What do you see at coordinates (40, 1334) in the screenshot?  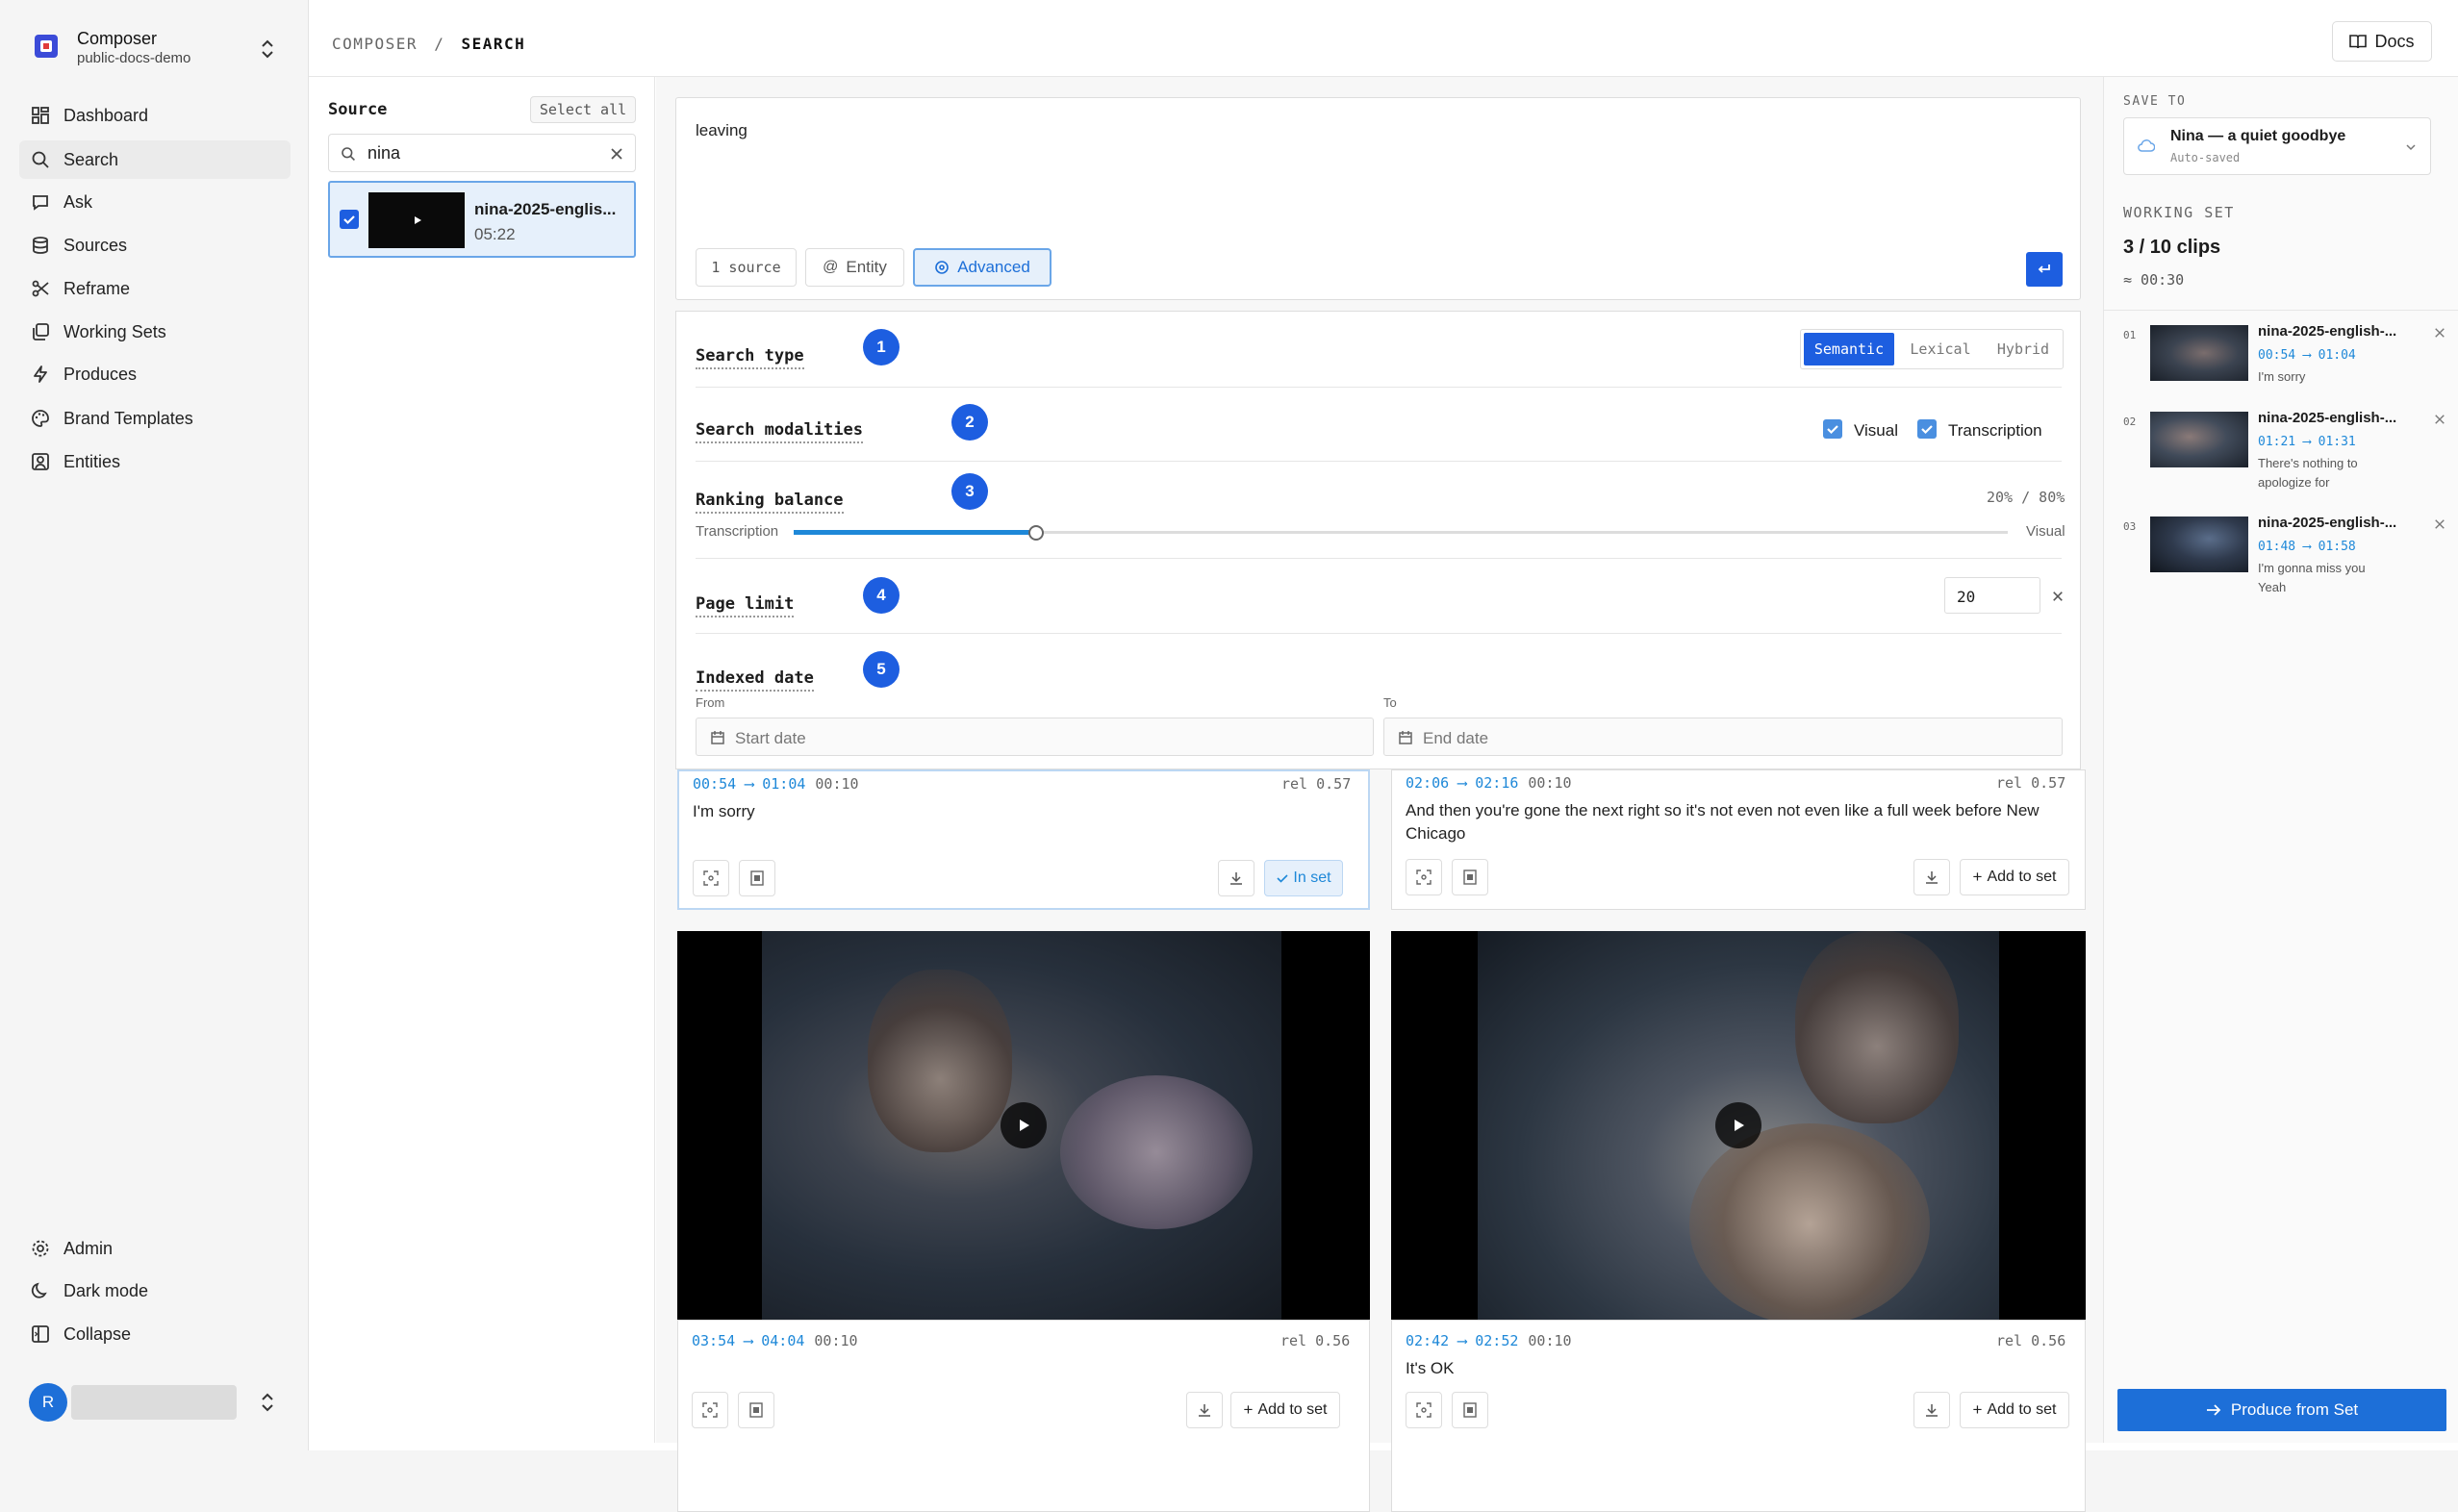 I see `panel-icon` at bounding box center [40, 1334].